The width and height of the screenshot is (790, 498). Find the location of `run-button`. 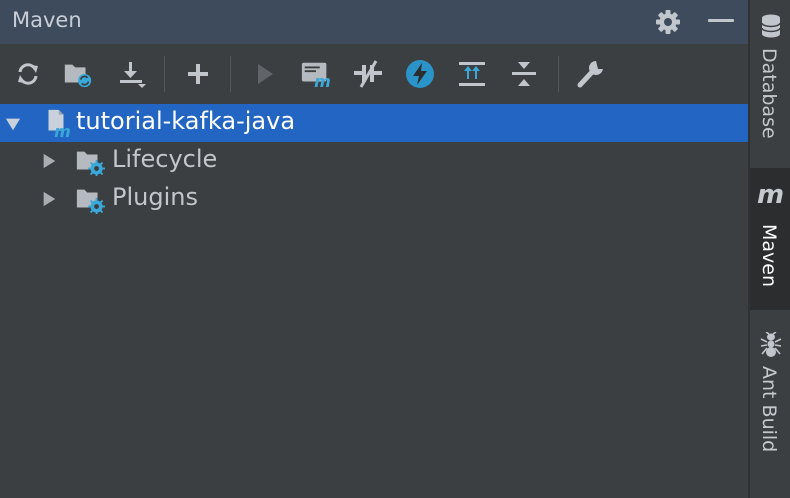

run-button is located at coordinates (264, 74).